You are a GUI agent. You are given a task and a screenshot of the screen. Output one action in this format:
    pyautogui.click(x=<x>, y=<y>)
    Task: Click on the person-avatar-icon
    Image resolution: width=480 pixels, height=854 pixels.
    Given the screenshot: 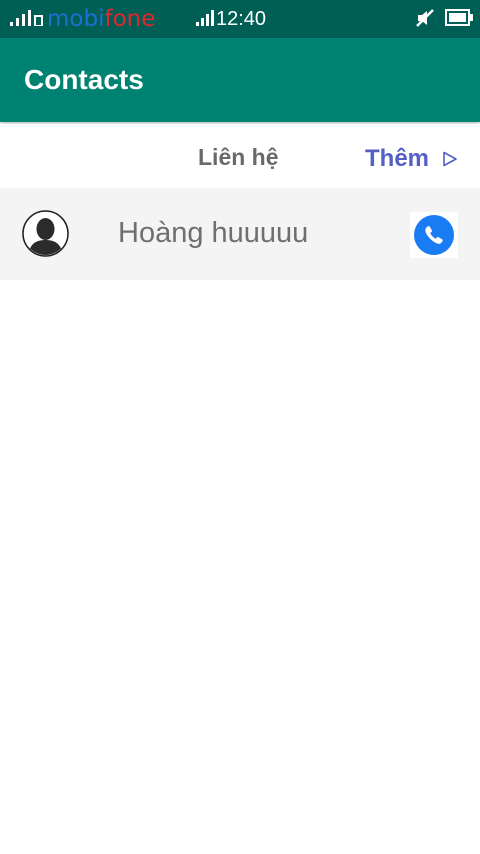 What is the action you would take?
    pyautogui.click(x=45, y=233)
    